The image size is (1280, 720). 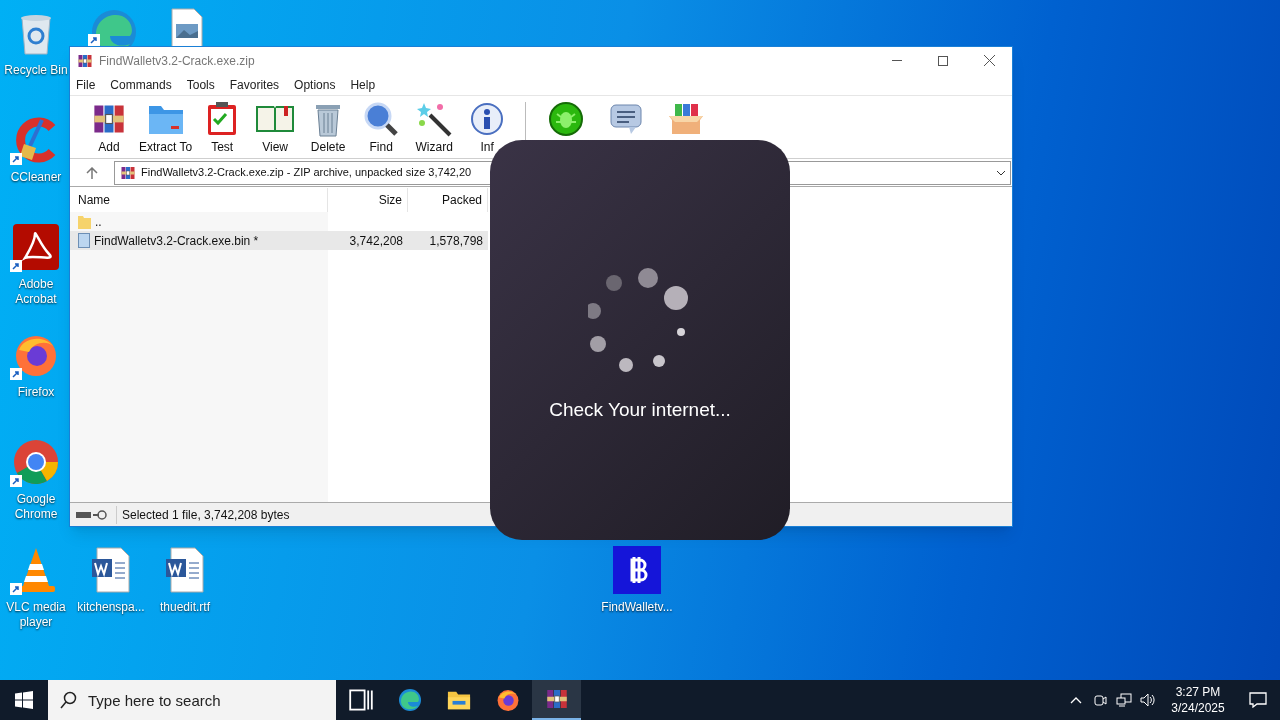 What do you see at coordinates (98, 222) in the screenshot?
I see `file-name: ..` at bounding box center [98, 222].